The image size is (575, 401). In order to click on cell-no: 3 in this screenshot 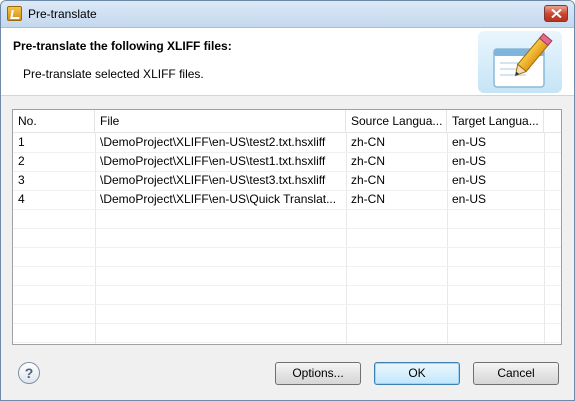, I will do `click(21, 180)`.